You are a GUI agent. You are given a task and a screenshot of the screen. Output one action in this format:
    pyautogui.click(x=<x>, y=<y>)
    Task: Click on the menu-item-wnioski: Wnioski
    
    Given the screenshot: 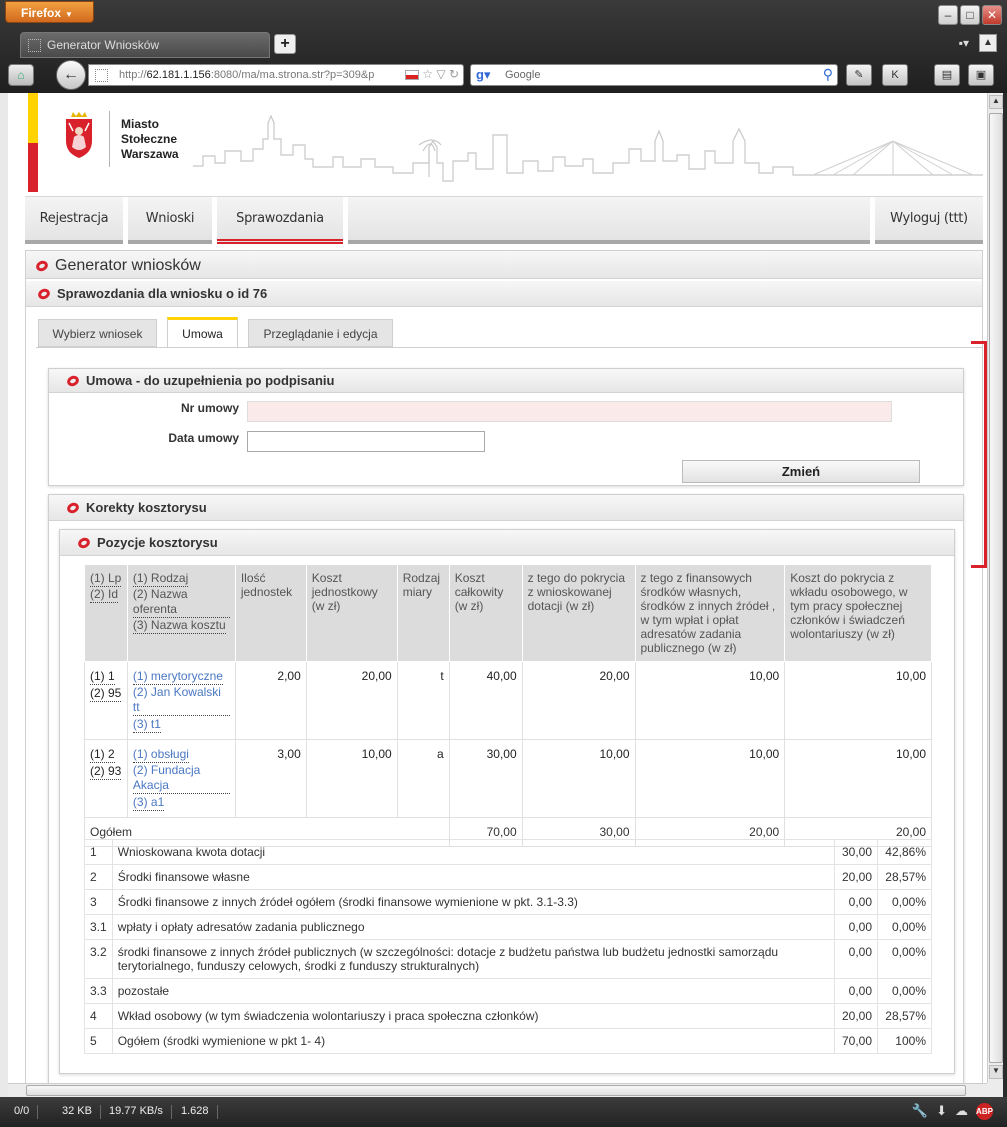 What is the action you would take?
    pyautogui.click(x=170, y=220)
    